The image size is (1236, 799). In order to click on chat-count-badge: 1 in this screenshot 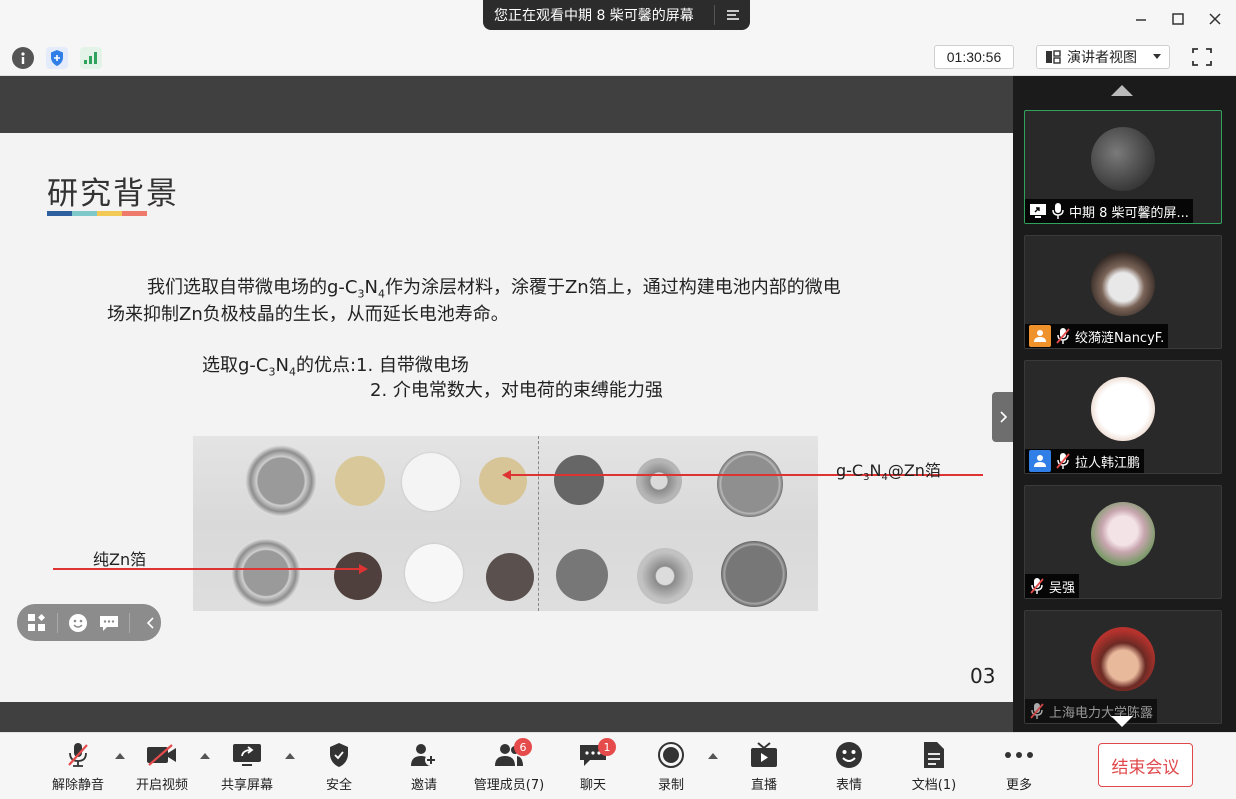, I will do `click(607, 747)`.